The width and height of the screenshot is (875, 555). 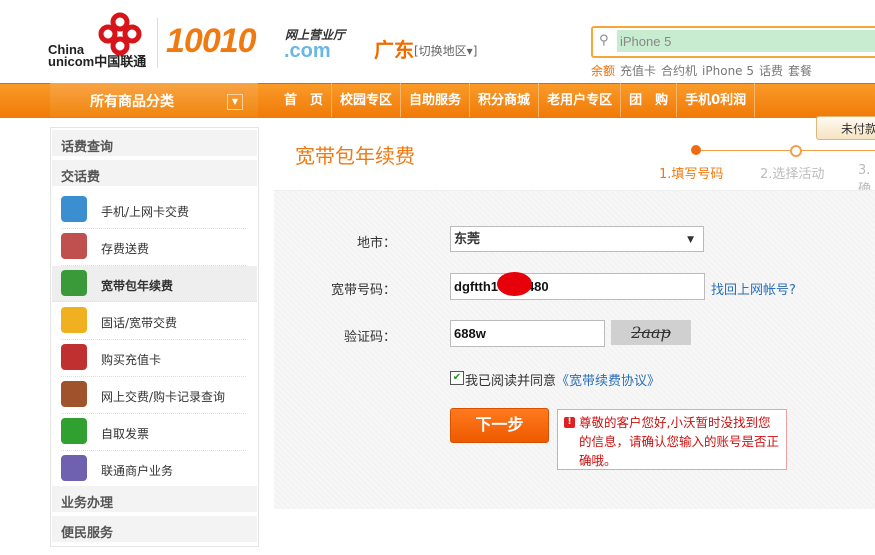 I want to click on nav-zero-profit-phones: 手机0利润, so click(x=716, y=100).